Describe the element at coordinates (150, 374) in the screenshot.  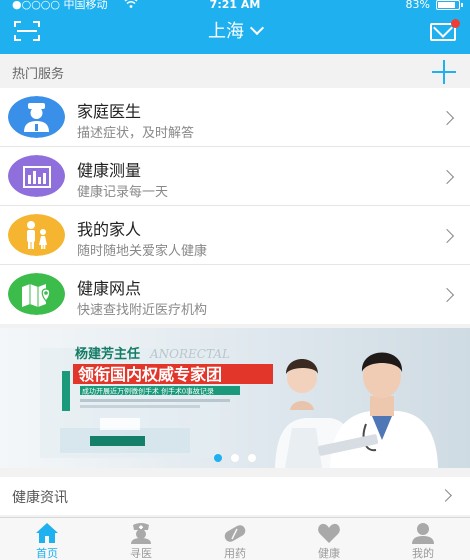
I see `banner-headline: 领衔国内权威专家团` at that location.